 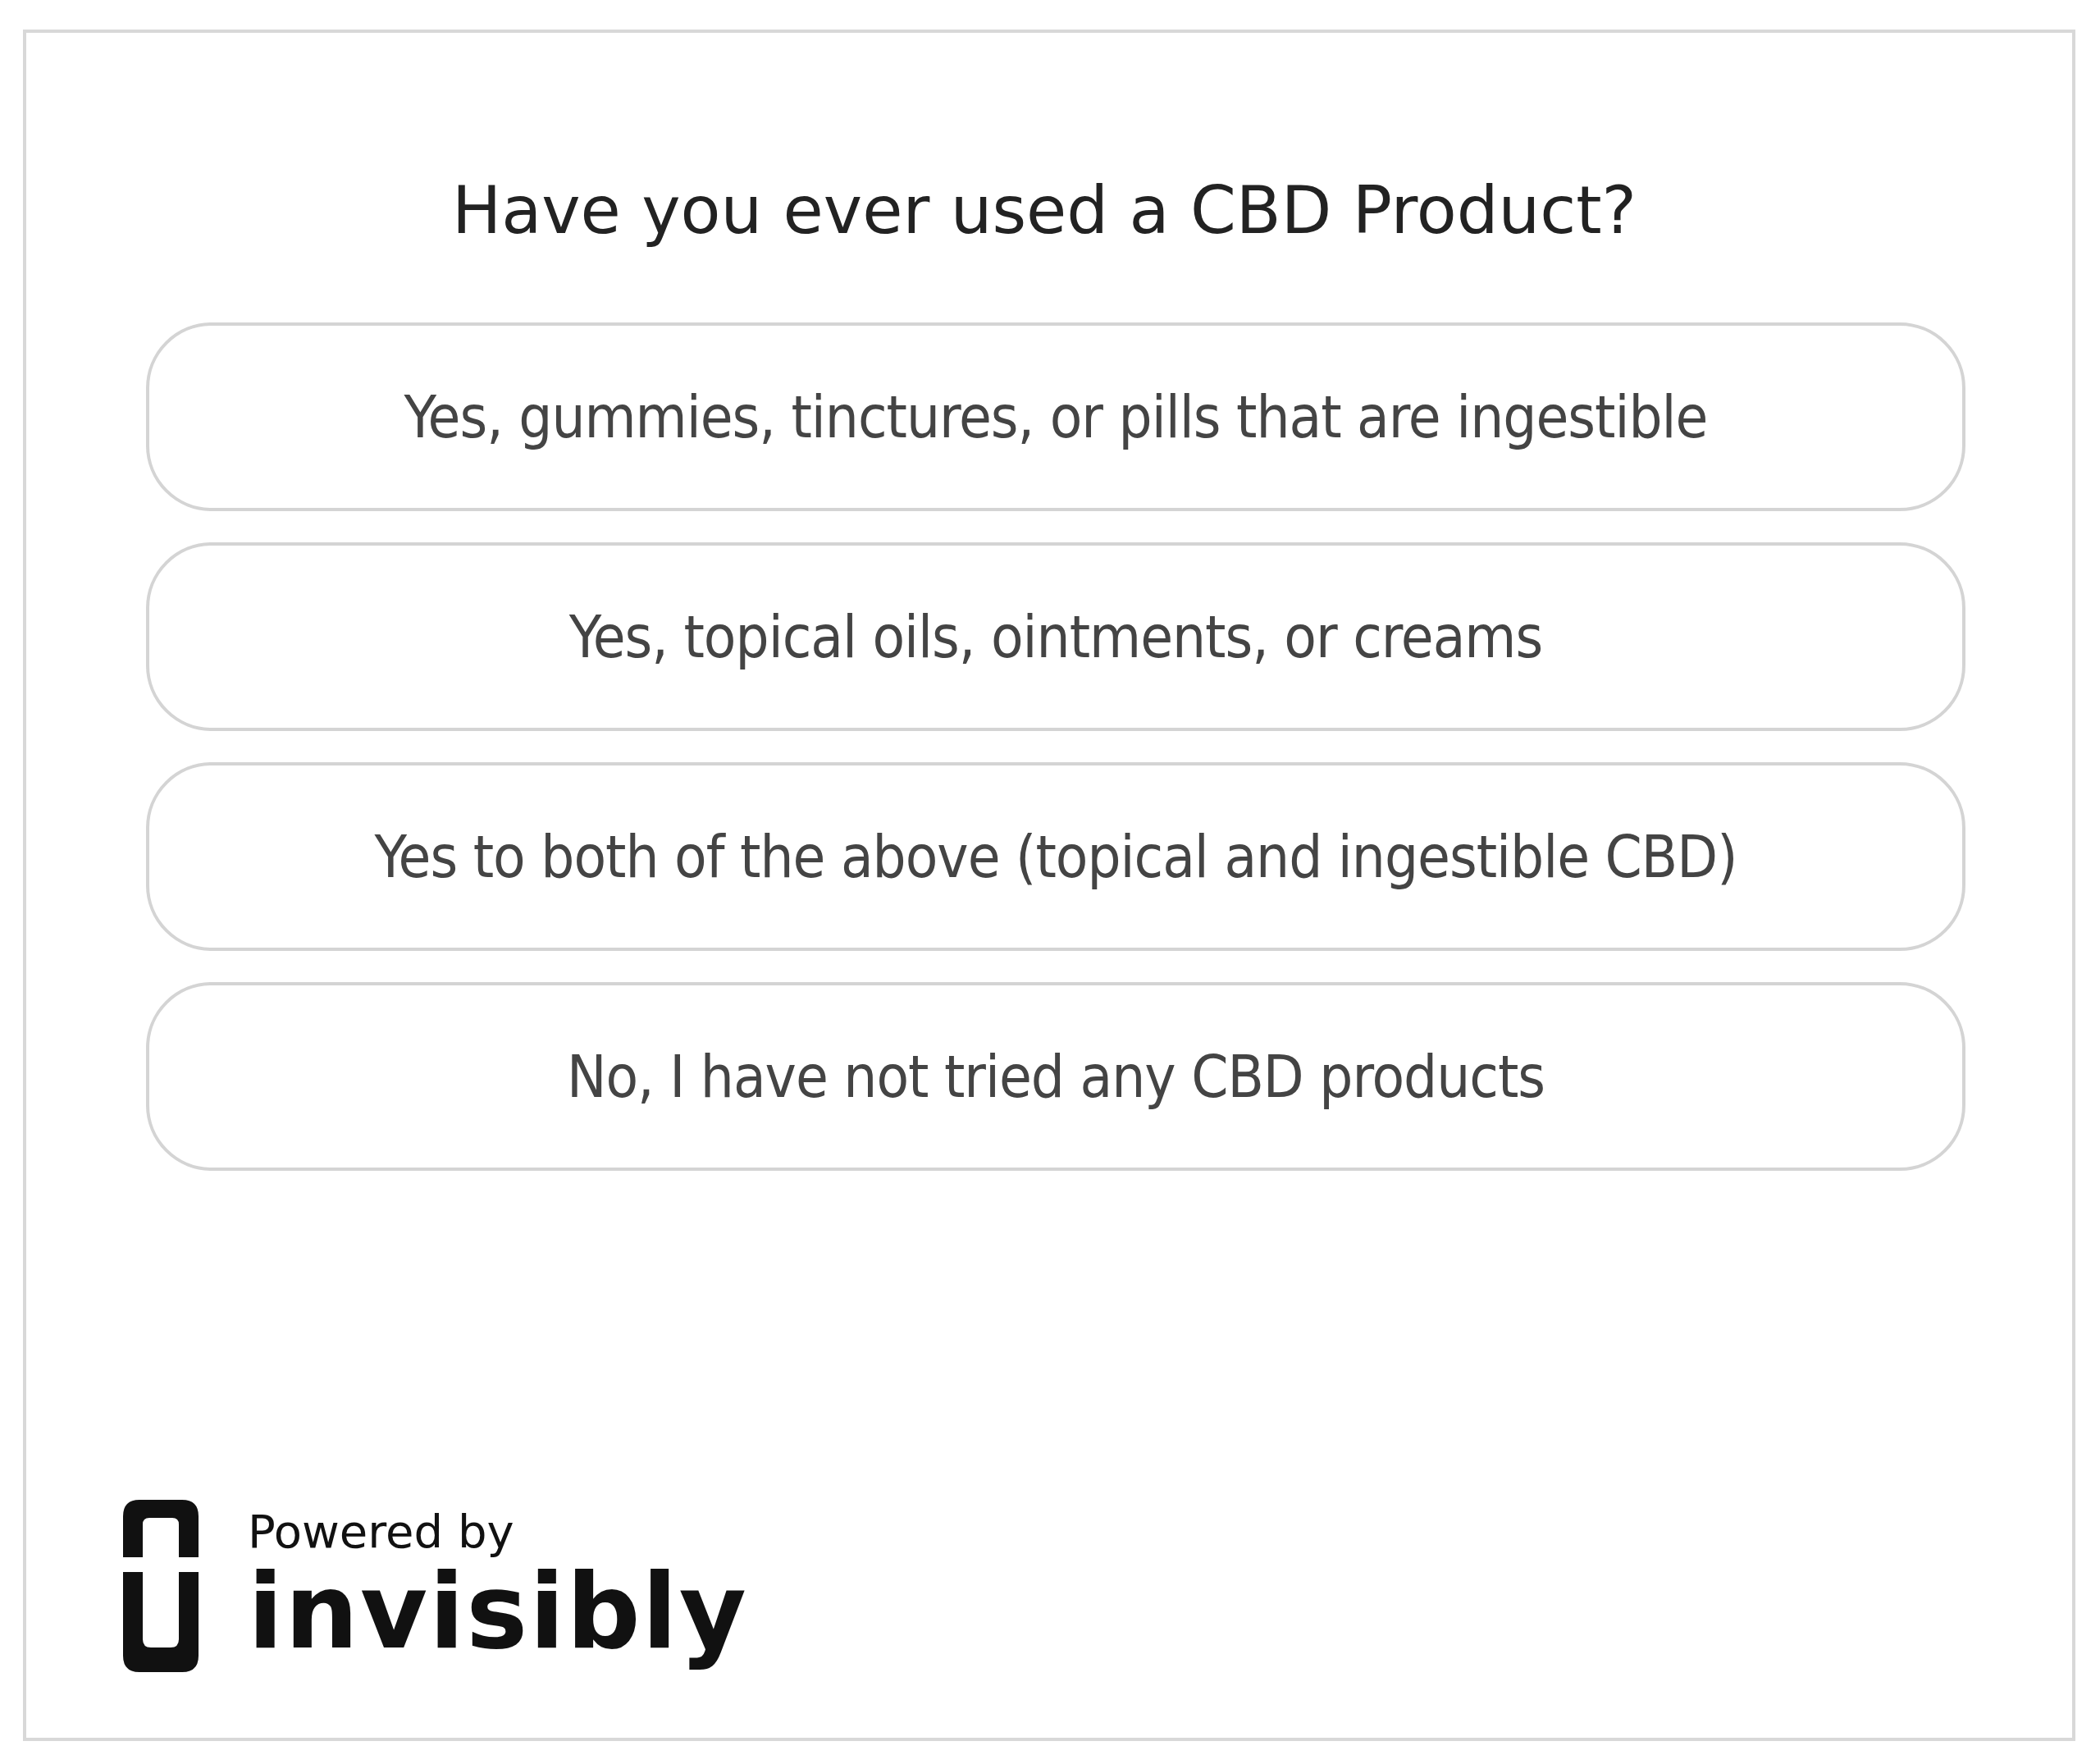 What do you see at coordinates (1056, 636) in the screenshot?
I see `answer-option: Yes, topical oils, ointments, or creams` at bounding box center [1056, 636].